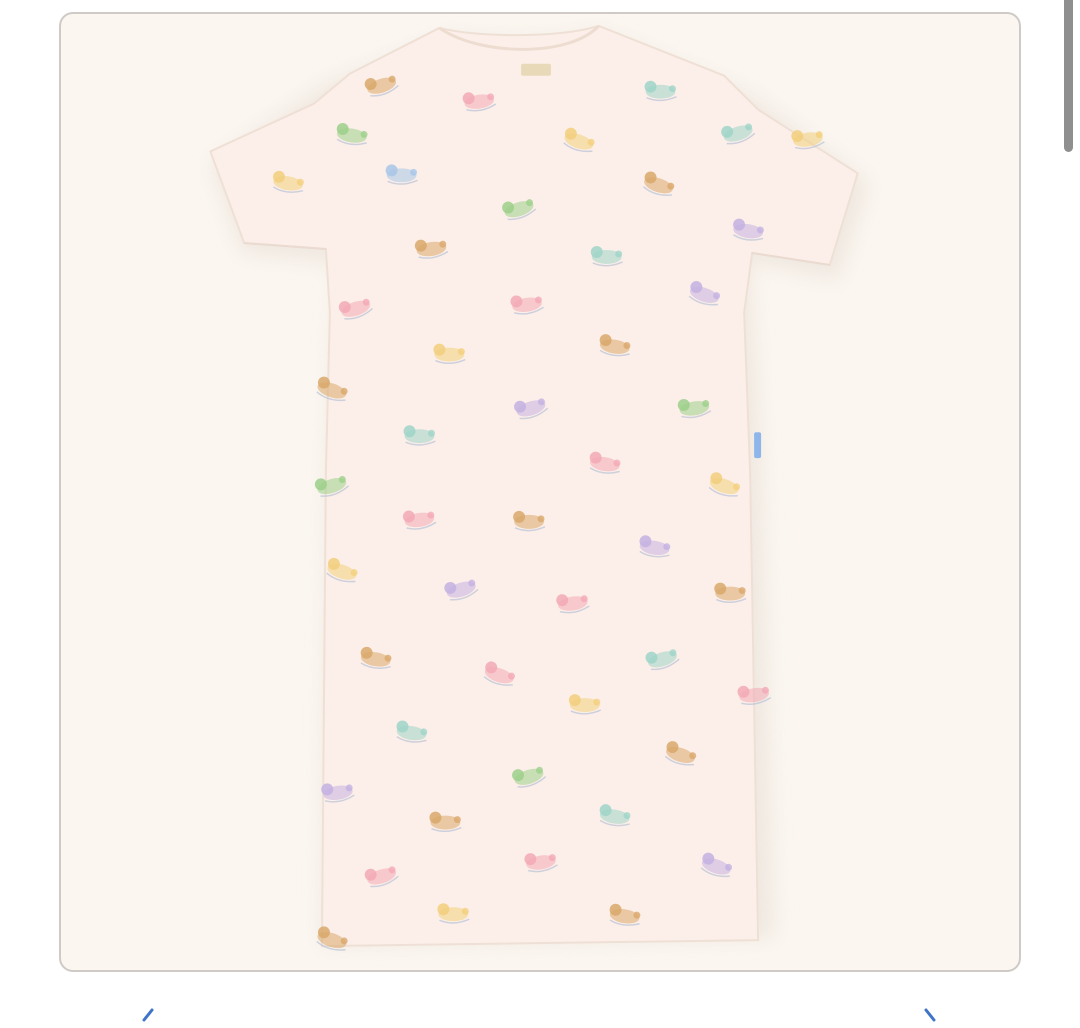 This screenshot has width=1080, height=1028. I want to click on neck-label, so click(536, 69).